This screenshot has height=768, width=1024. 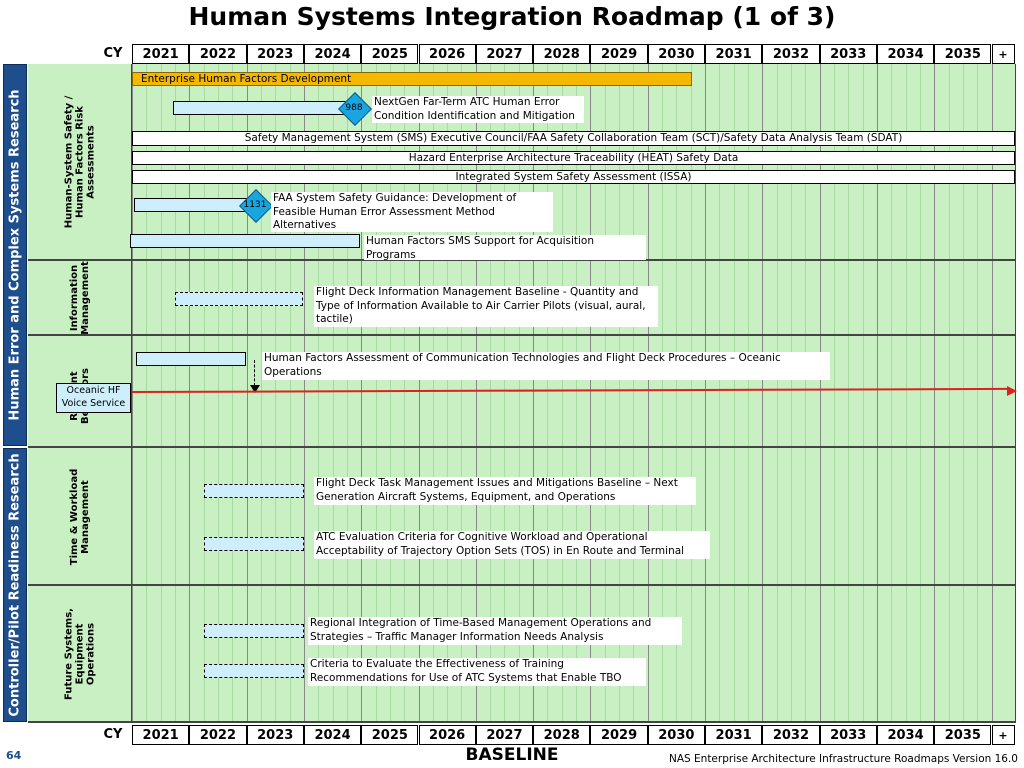 I want to click on subgroup-label: Future Systems, Equipment Operations, so click(x=79, y=654).